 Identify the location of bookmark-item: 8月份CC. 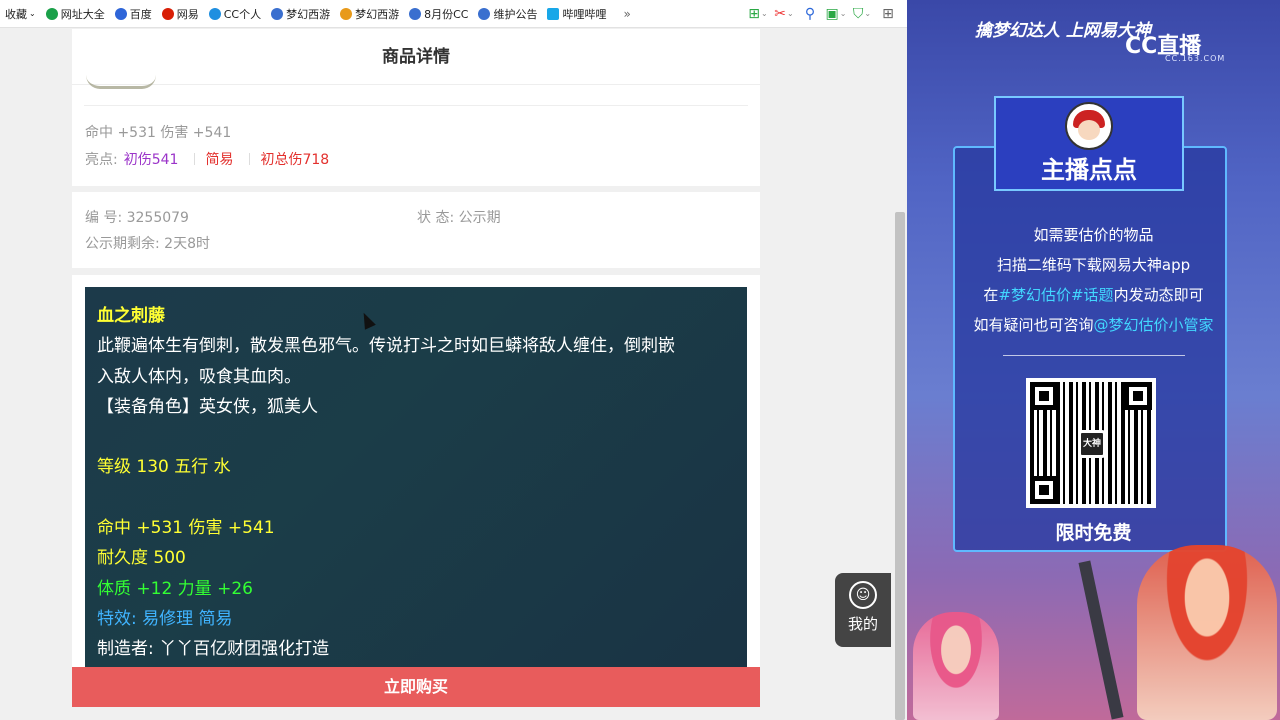
(438, 13).